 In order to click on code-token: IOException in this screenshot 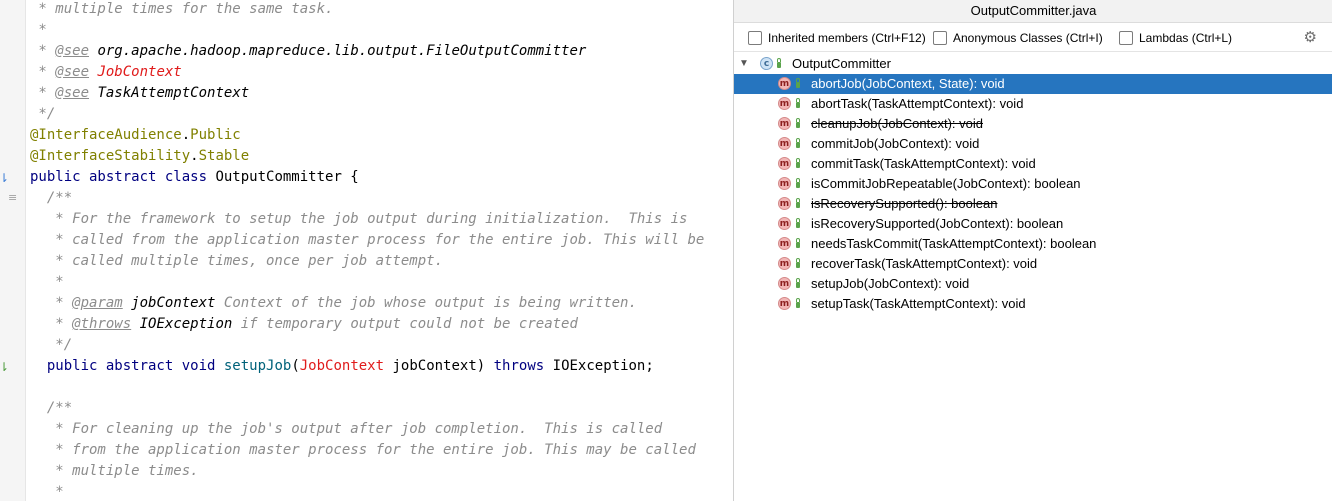, I will do `click(186, 324)`.